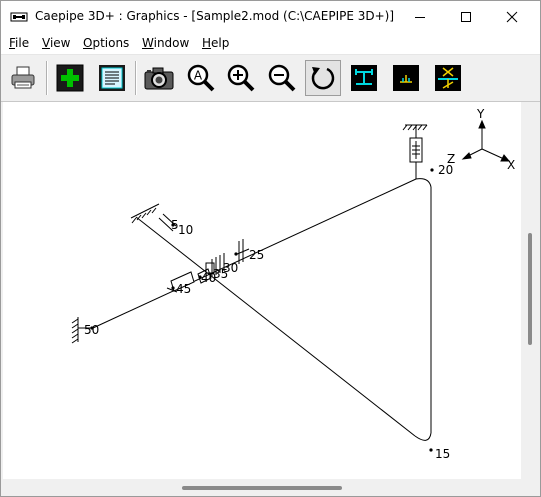 This screenshot has width=541, height=497. I want to click on add-icon, so click(70, 78).